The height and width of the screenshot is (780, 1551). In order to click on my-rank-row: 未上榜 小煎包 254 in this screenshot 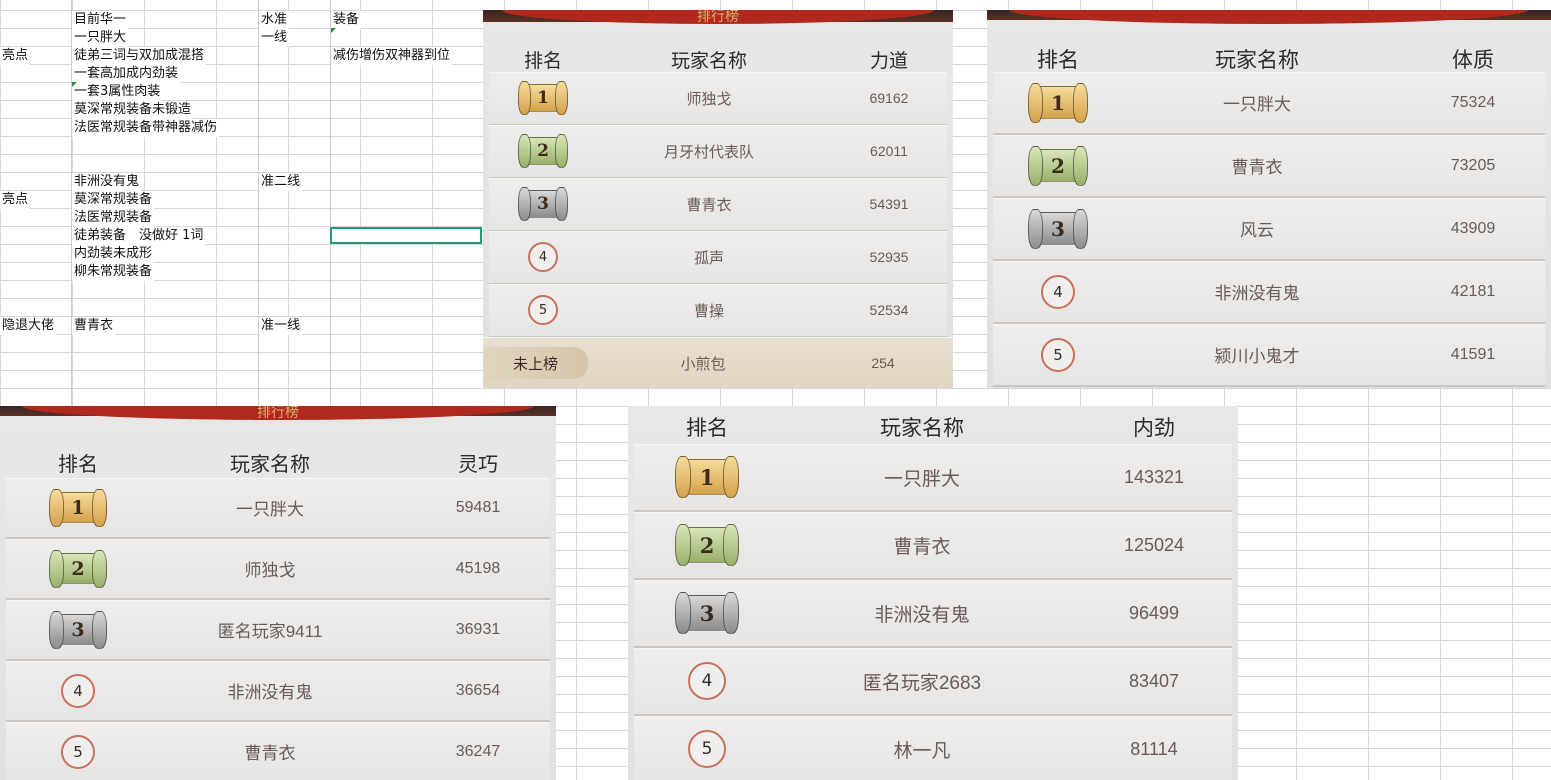, I will do `click(718, 362)`.